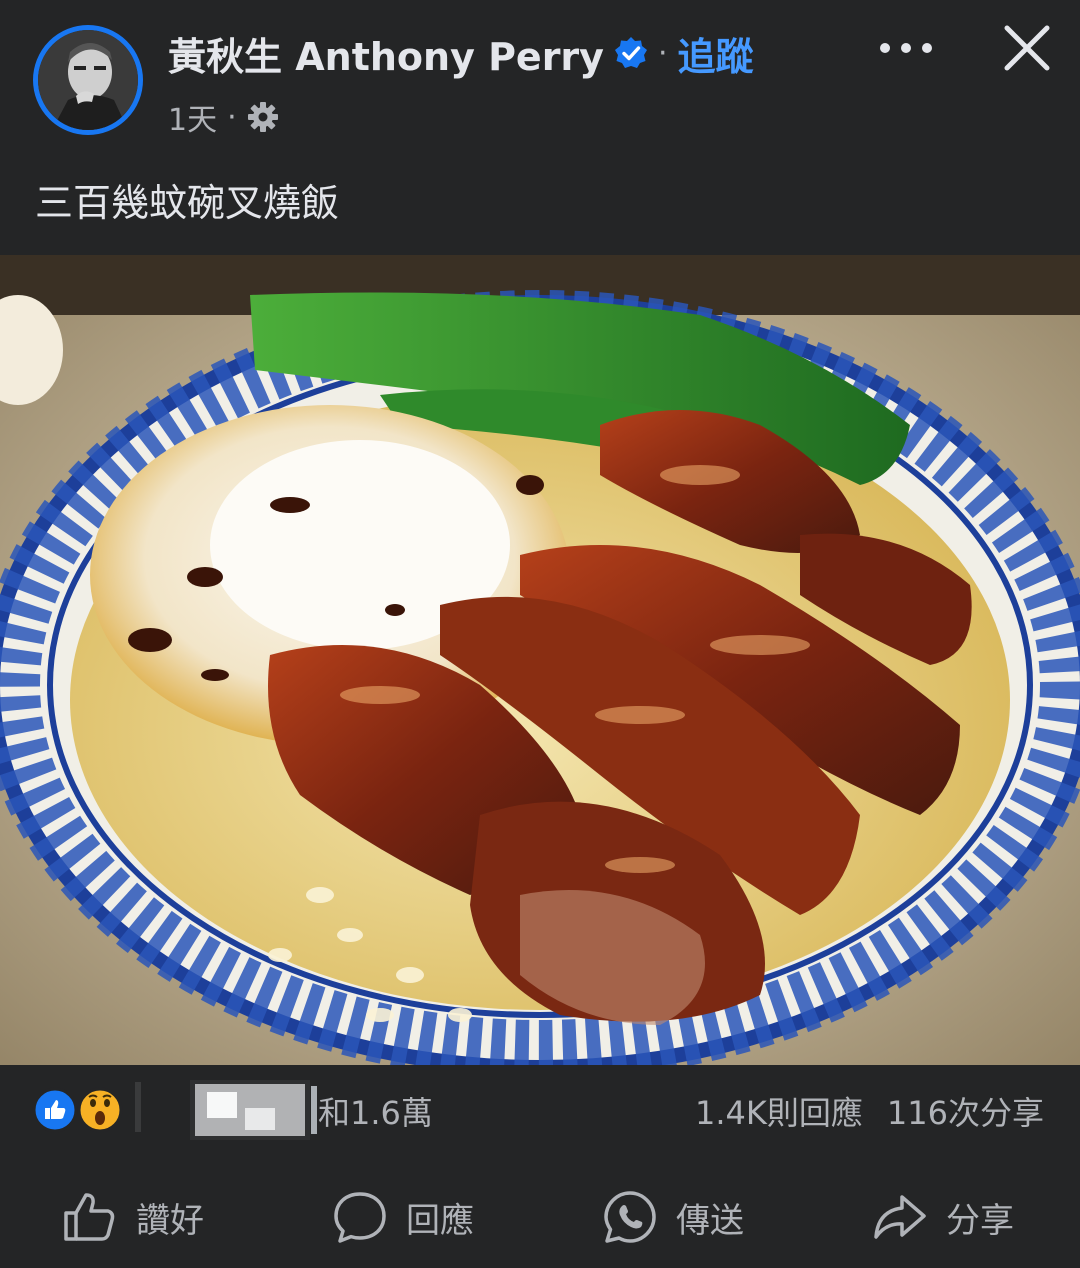 This screenshot has width=1080, height=1268. What do you see at coordinates (133, 1217) in the screenshot?
I see `like-button: 讚好` at bounding box center [133, 1217].